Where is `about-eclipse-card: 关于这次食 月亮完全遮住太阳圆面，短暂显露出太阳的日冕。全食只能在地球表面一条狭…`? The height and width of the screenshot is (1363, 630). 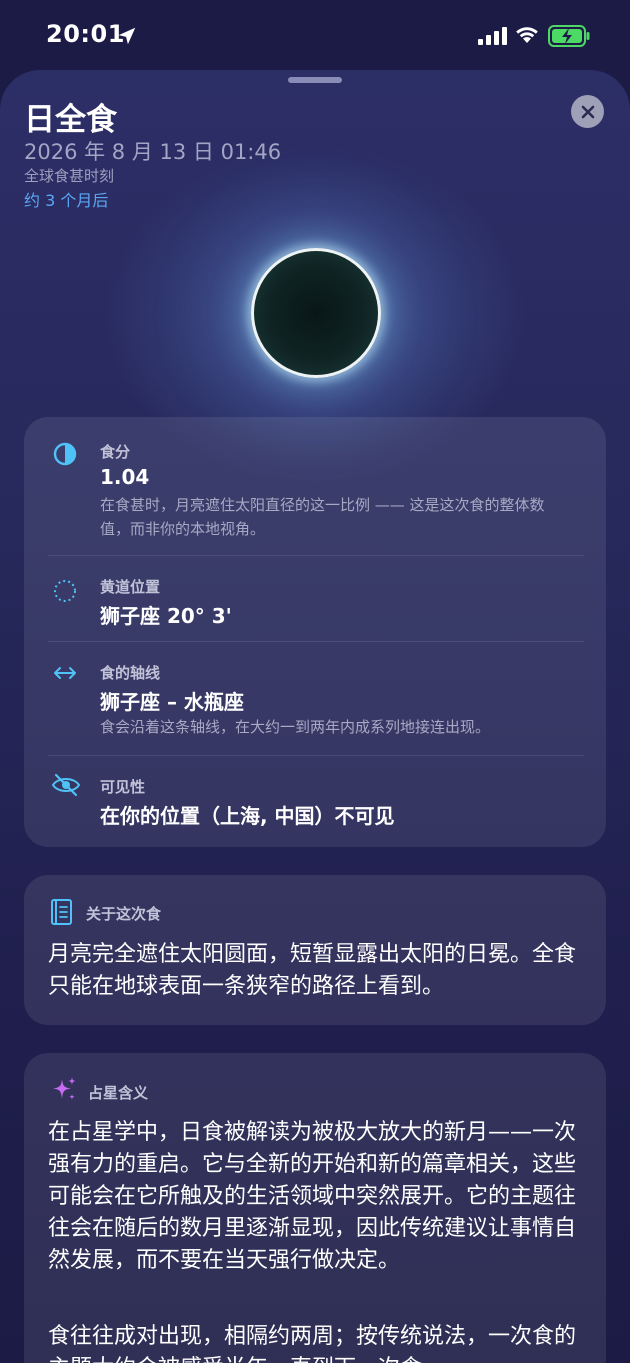
about-eclipse-card: 关于这次食 月亮完全遮住太阳圆面，短暂显露出太阳的日冕。全食只能在地球表面一条狭… is located at coordinates (315, 950).